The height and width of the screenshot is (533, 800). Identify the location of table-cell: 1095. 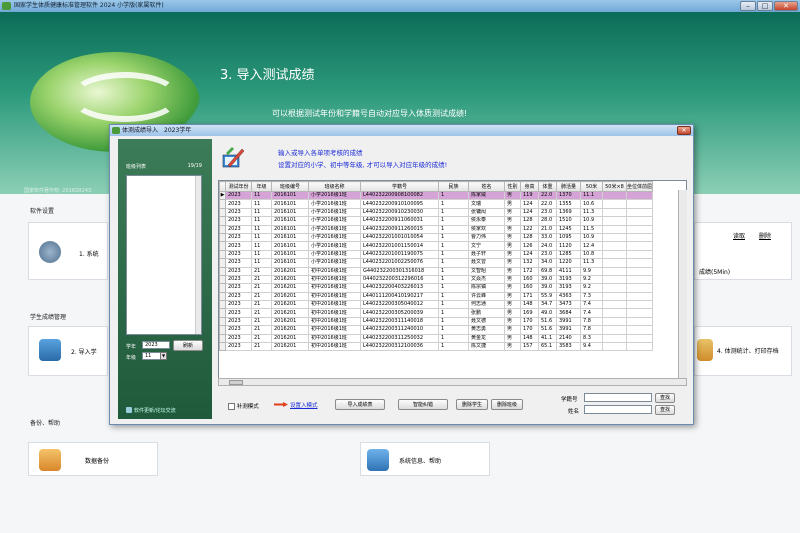
(568, 237).